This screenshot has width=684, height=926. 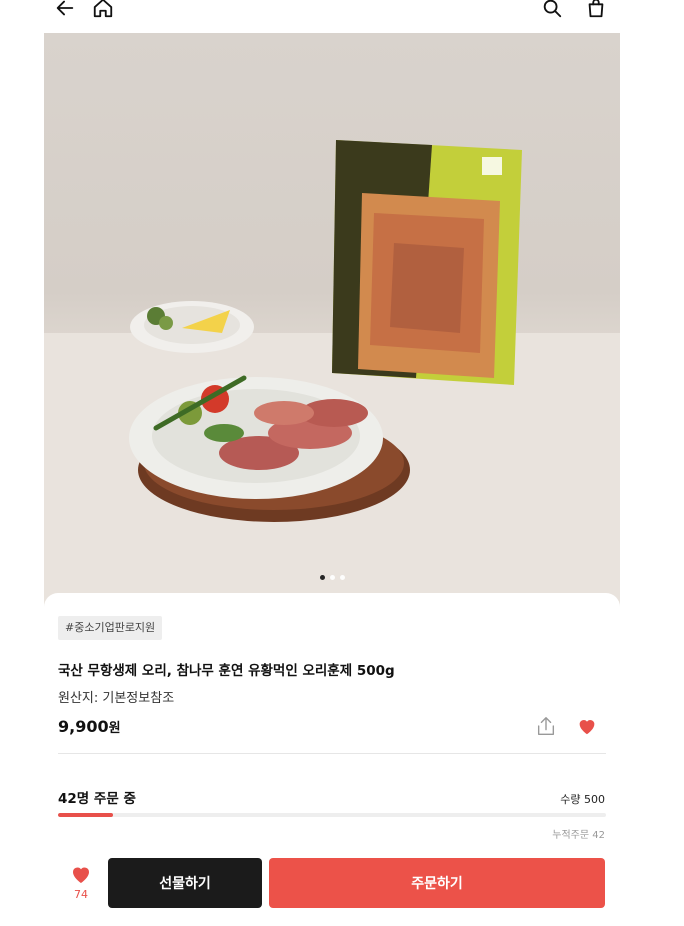 I want to click on stock-quantity: 수량 500, so click(x=582, y=799).